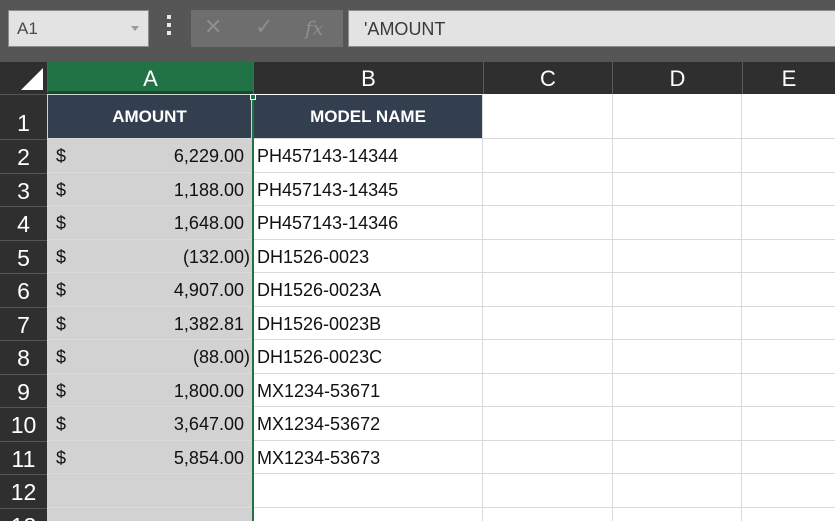 The image size is (835, 521). What do you see at coordinates (165, 290) in the screenshot?
I see `amount-cell: 4,907.00` at bounding box center [165, 290].